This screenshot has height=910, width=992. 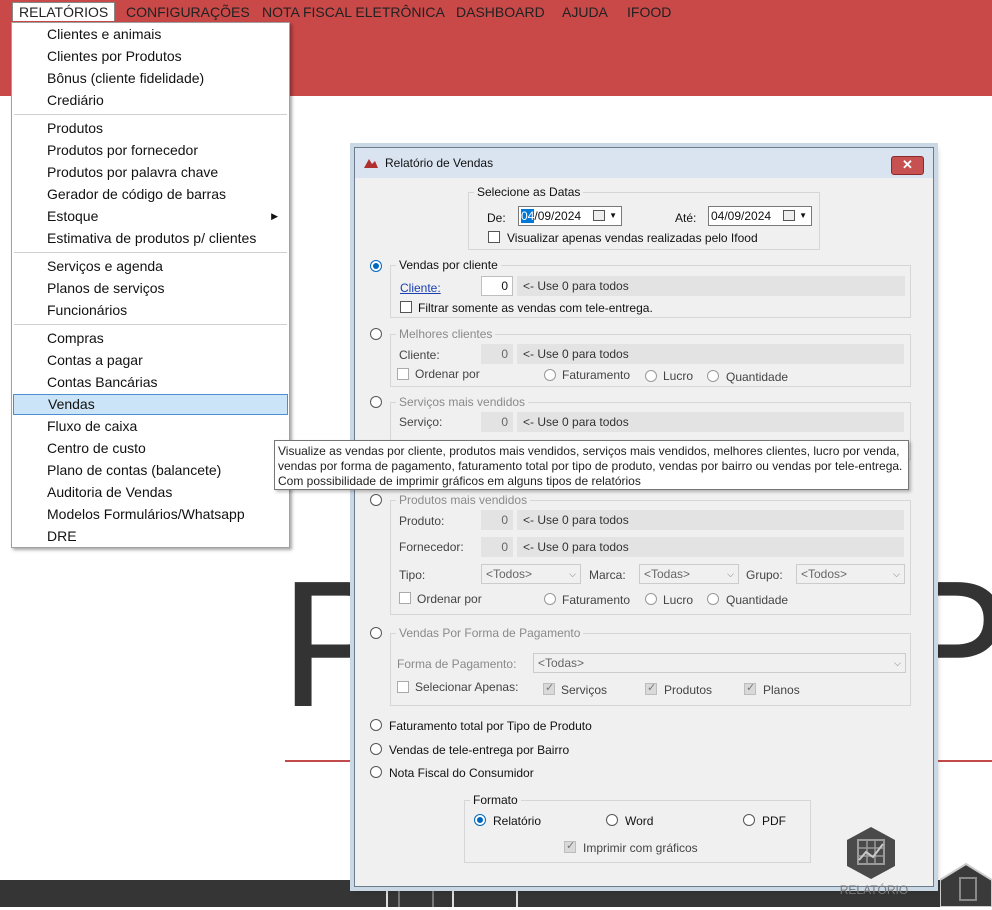 What do you see at coordinates (741, 216) in the screenshot?
I see `to-date-value: 04/09/2024` at bounding box center [741, 216].